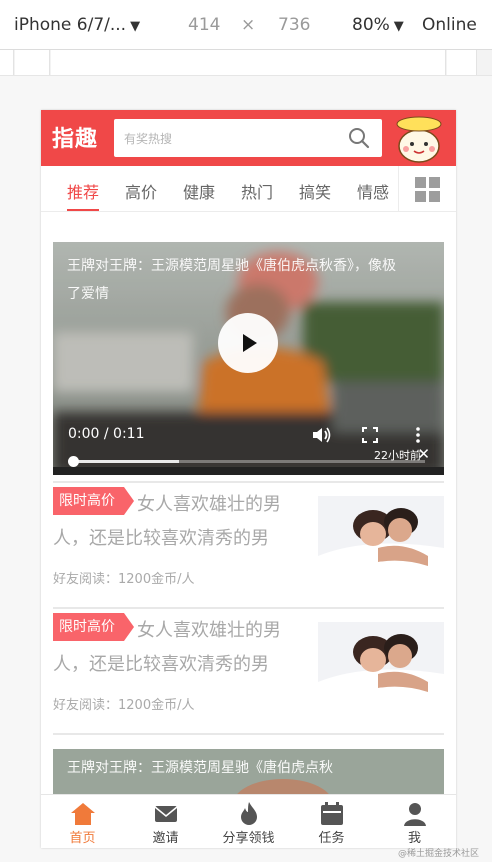 The height and width of the screenshot is (862, 492). Describe the element at coordinates (148, 139) in the screenshot. I see `search-placeholder: 有奖热搜` at that location.